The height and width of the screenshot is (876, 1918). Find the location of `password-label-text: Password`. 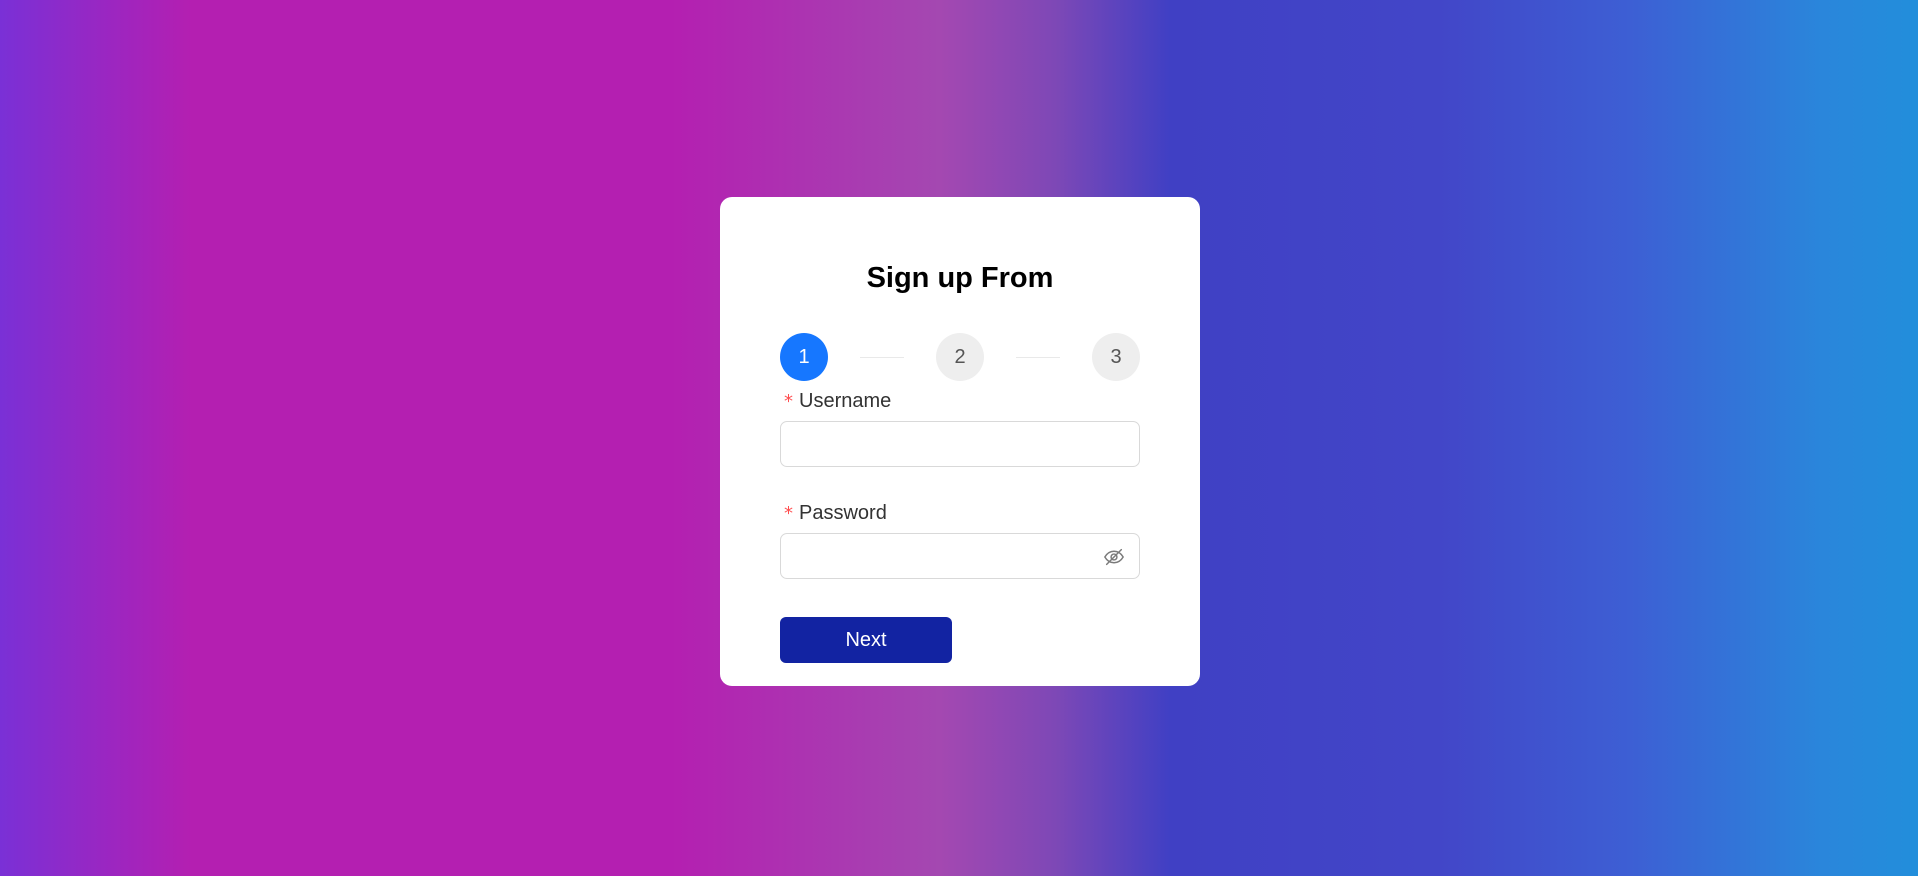

password-label-text: Password is located at coordinates (843, 513).